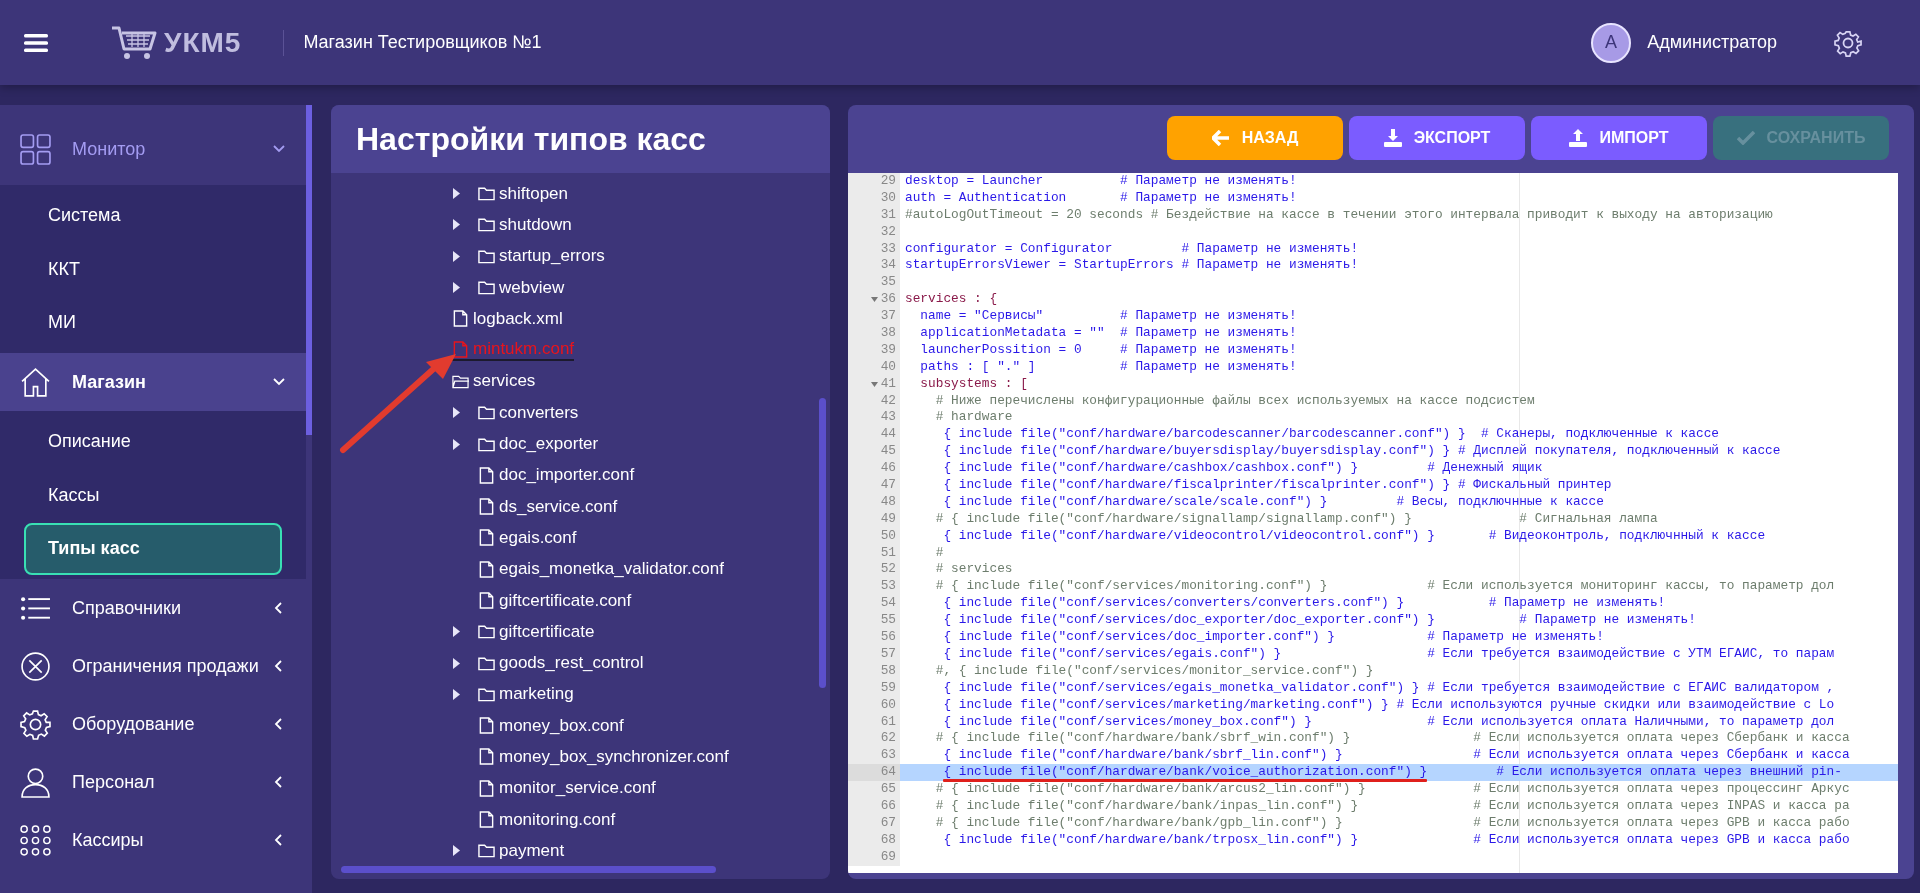  I want to click on code-line: #autoLogOutTimeout = 20 seconds # Бездействие на кассе в течении этого интервала приводит к выходу на авторизацию, so click(1339, 214).